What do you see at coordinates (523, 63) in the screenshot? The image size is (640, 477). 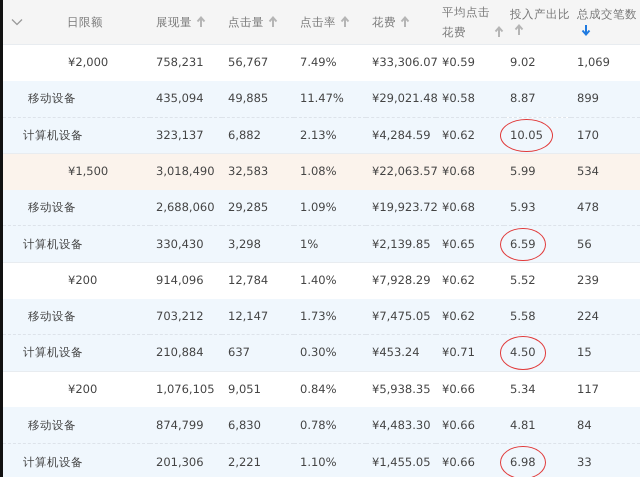 I see `table-cell-text: 9.02` at bounding box center [523, 63].